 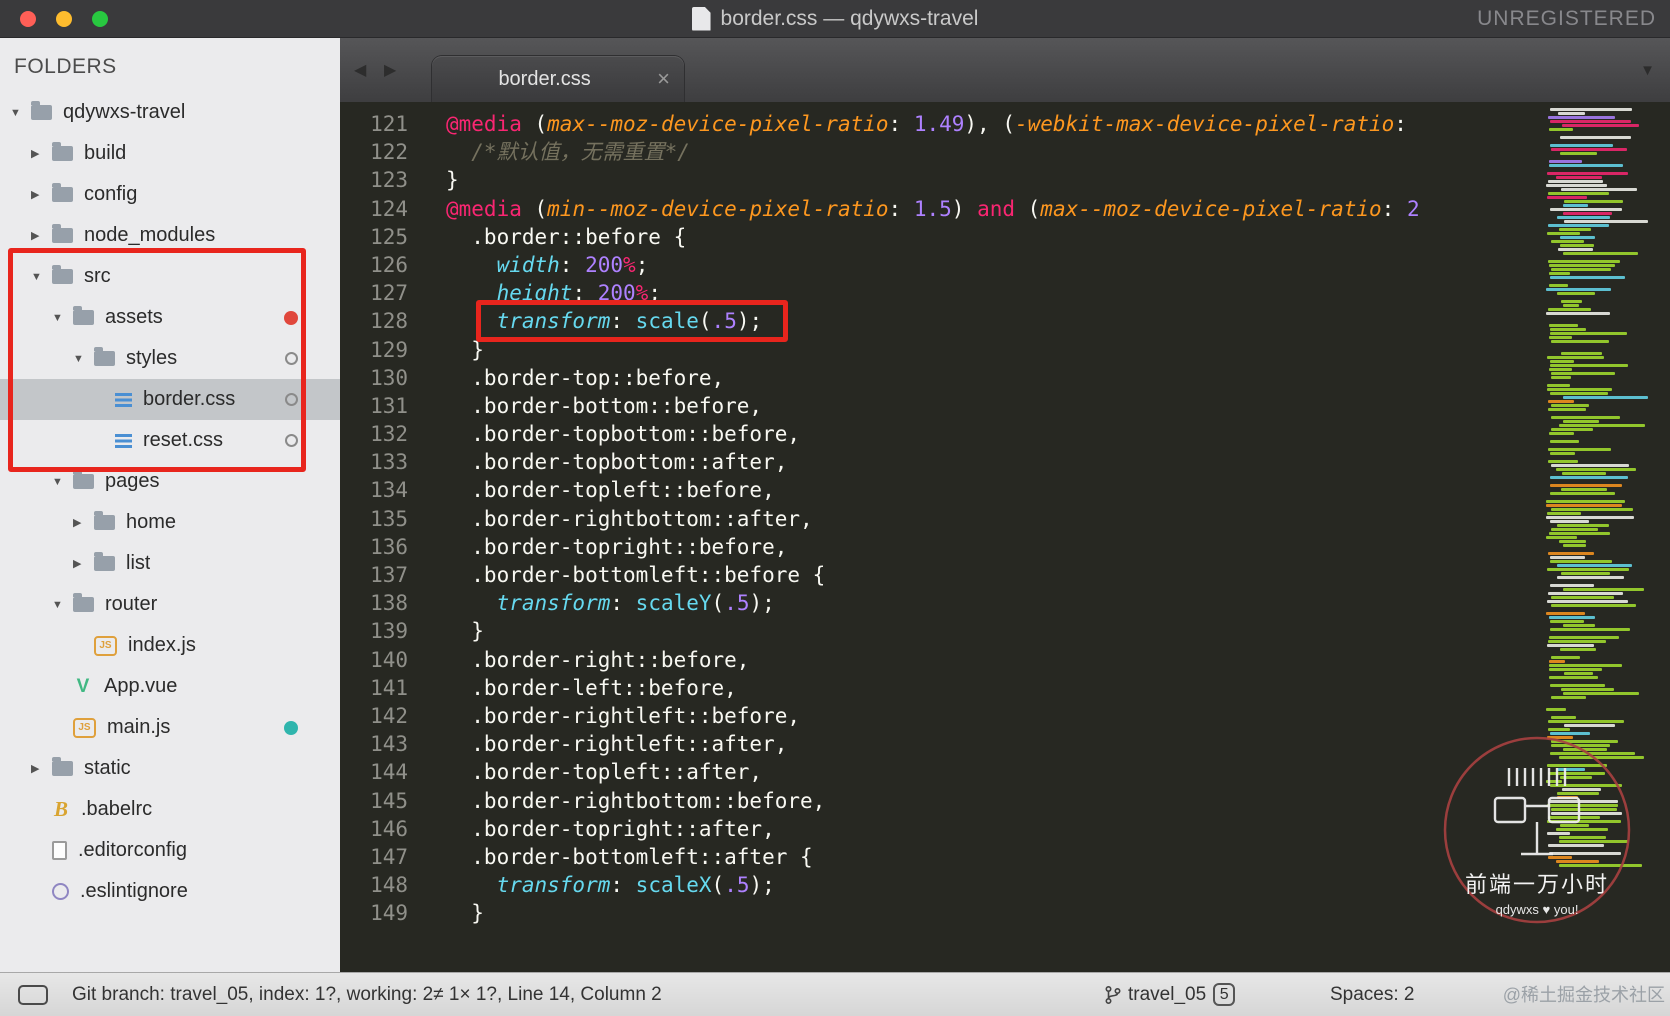 I want to click on code-text: .border-rightbottom::before,, so click(x=616, y=801).